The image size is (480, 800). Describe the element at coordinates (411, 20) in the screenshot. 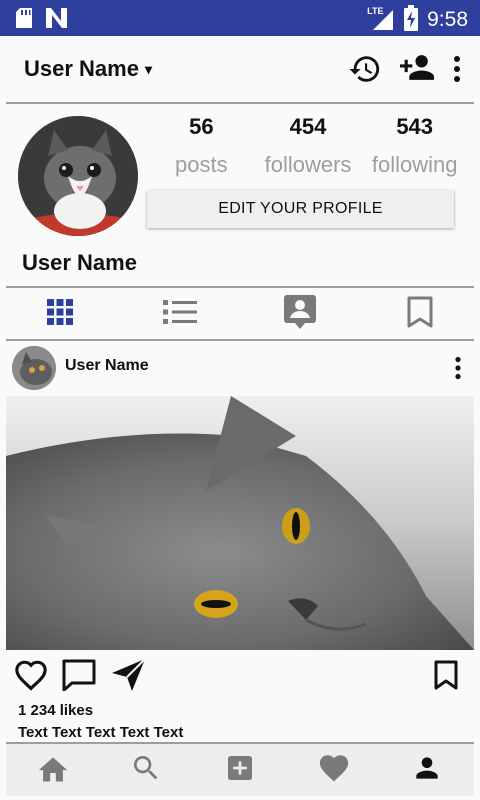

I see `battery-charging-icon` at that location.